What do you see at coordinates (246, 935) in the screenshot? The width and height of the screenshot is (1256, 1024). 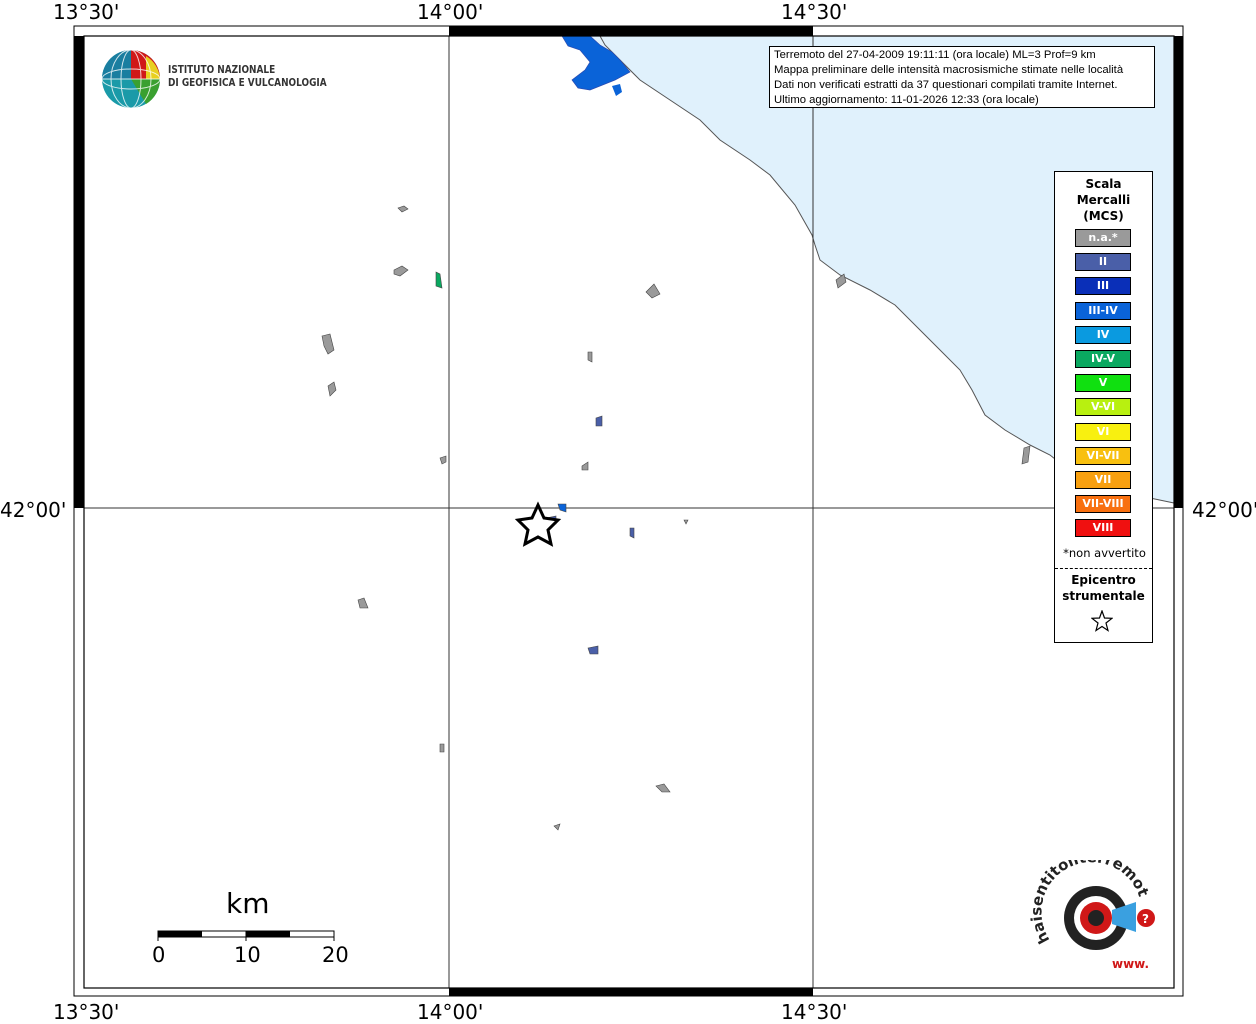 I see `scale-bar` at bounding box center [246, 935].